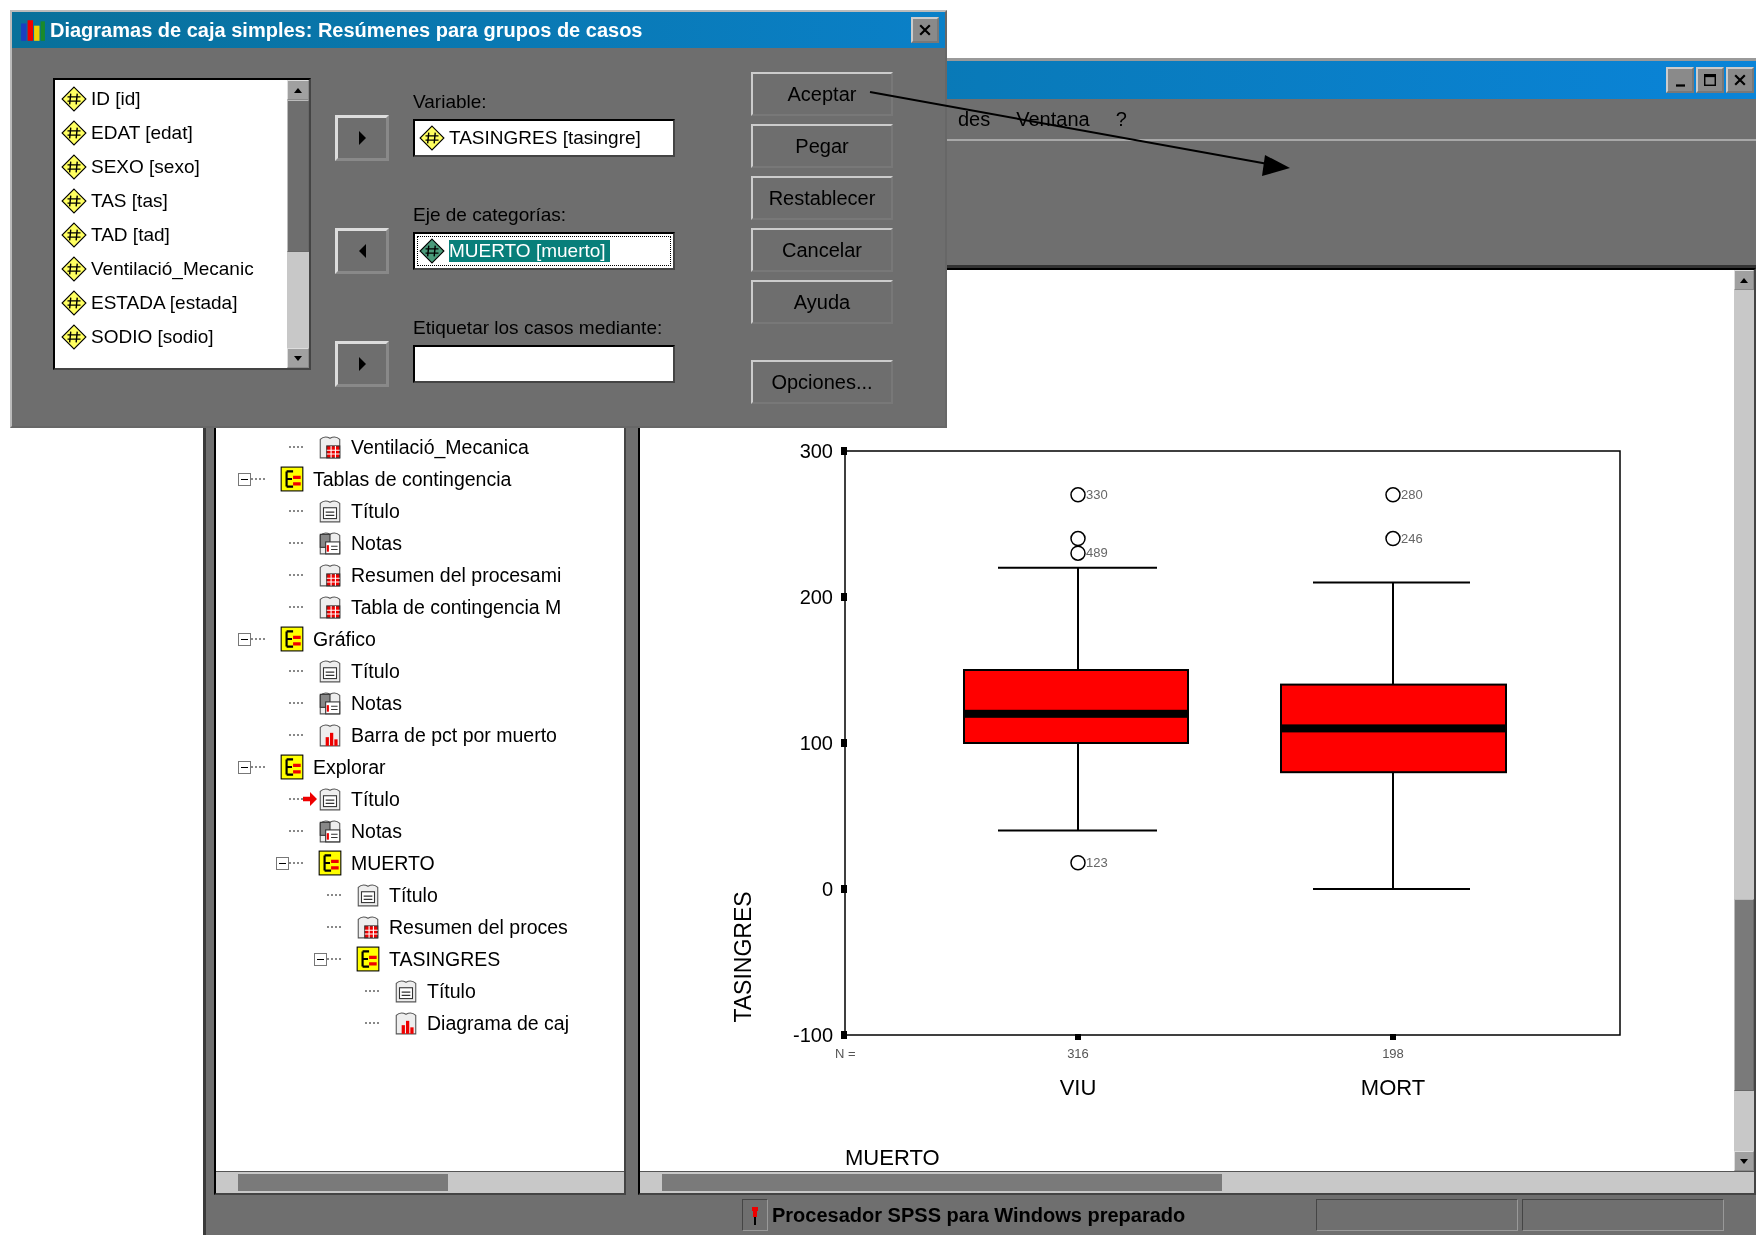 The height and width of the screenshot is (1235, 1756). I want to click on variable-list: ID [id] EDAT [edat] SEXO [sexo] TAS [tas] TAD [tad] Ventilació_Mecanic ESTADA [estada] SODIO [sodio], so click(182, 224).